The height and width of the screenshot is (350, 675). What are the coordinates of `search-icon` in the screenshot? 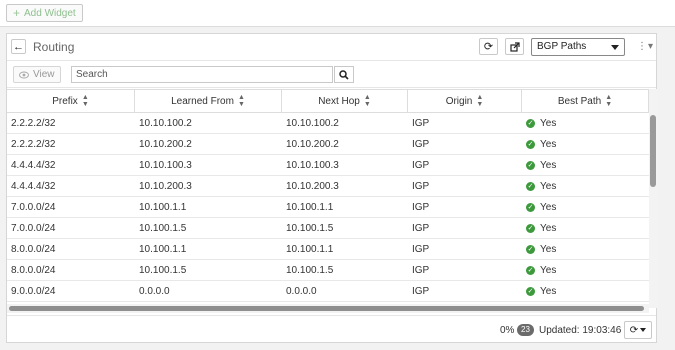 It's located at (344, 74).